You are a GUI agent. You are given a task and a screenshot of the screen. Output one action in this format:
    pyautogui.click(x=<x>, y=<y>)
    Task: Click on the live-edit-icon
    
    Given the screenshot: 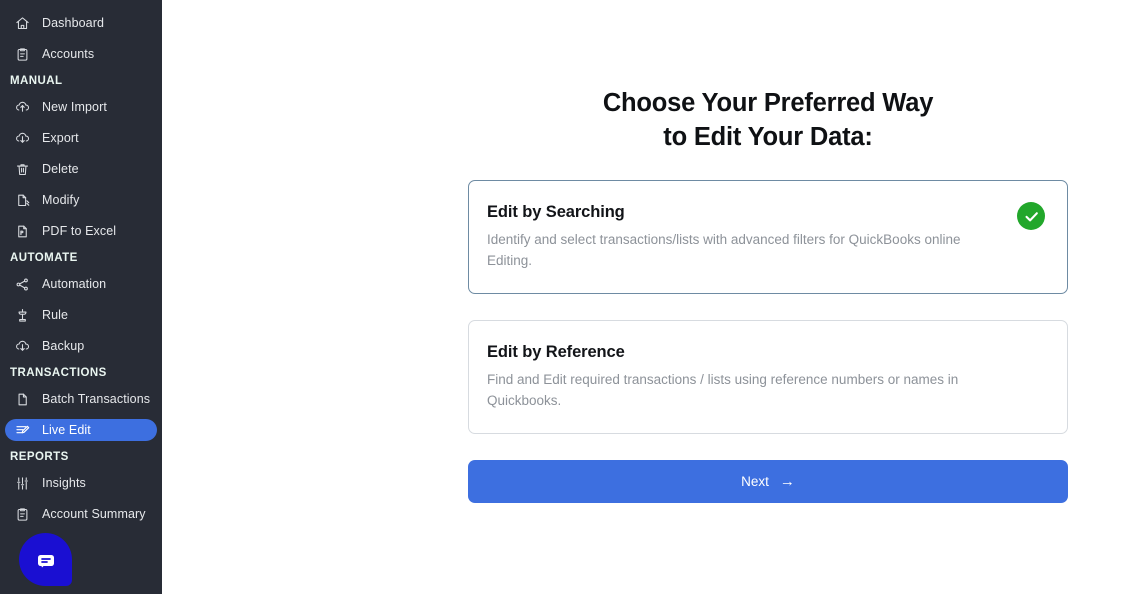 What is the action you would take?
    pyautogui.click(x=22, y=430)
    